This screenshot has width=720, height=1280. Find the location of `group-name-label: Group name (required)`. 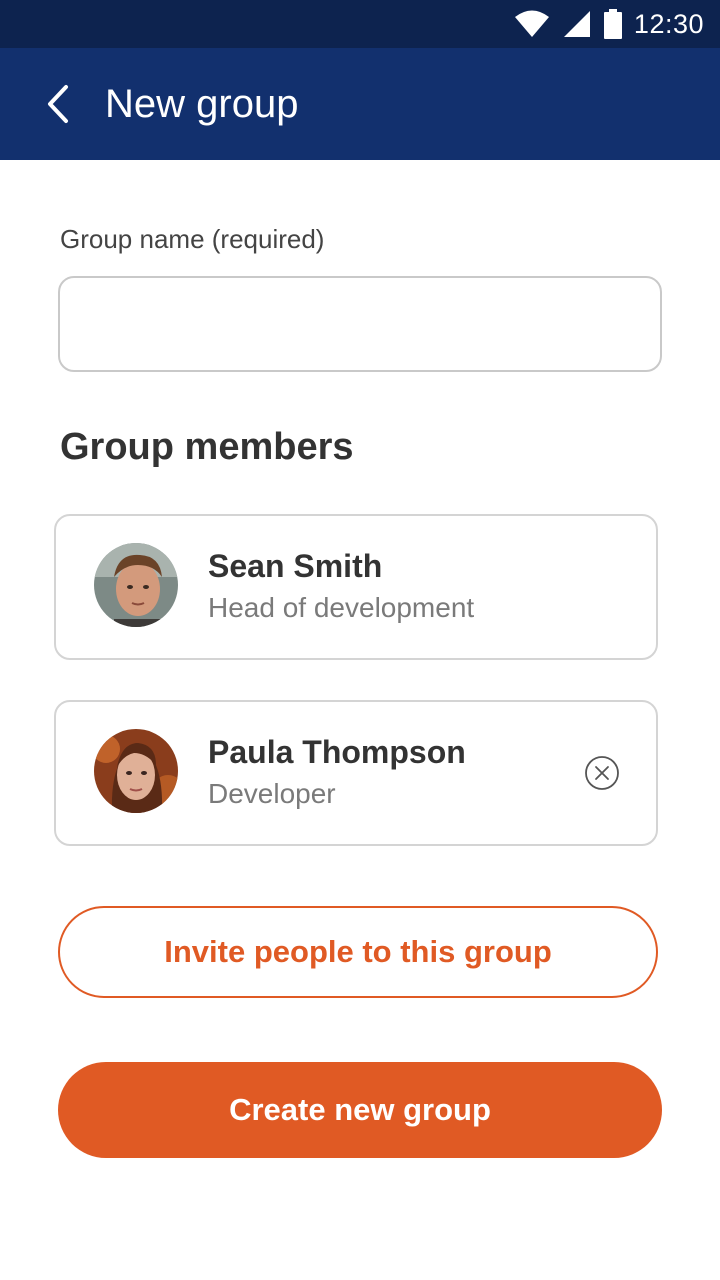

group-name-label: Group name (required) is located at coordinates (192, 239).